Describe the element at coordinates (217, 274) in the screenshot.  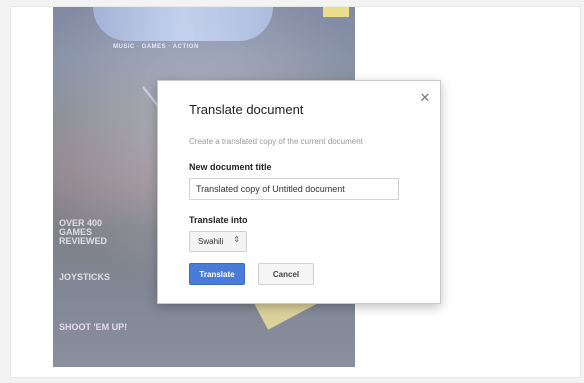
I see `translate-button: Translate` at that location.